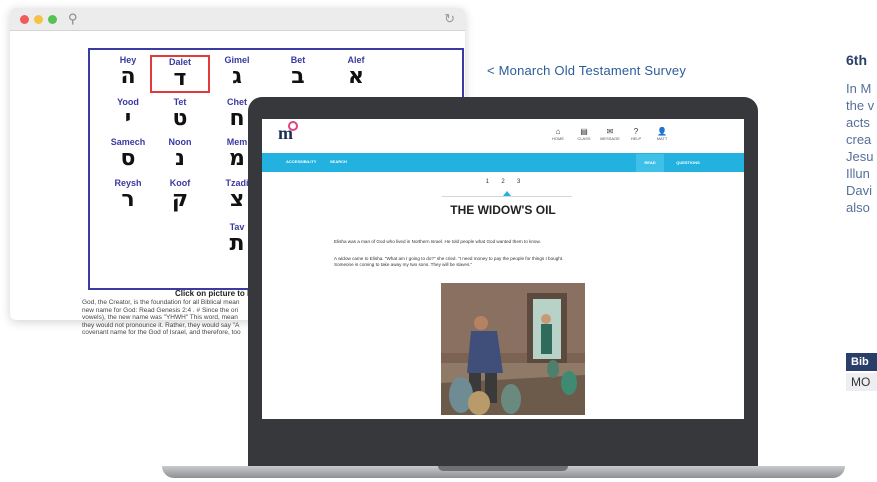 Image resolution: width=877 pixels, height=482 pixels. Describe the element at coordinates (338, 161) in the screenshot. I see `search-link: SEARCH` at that location.